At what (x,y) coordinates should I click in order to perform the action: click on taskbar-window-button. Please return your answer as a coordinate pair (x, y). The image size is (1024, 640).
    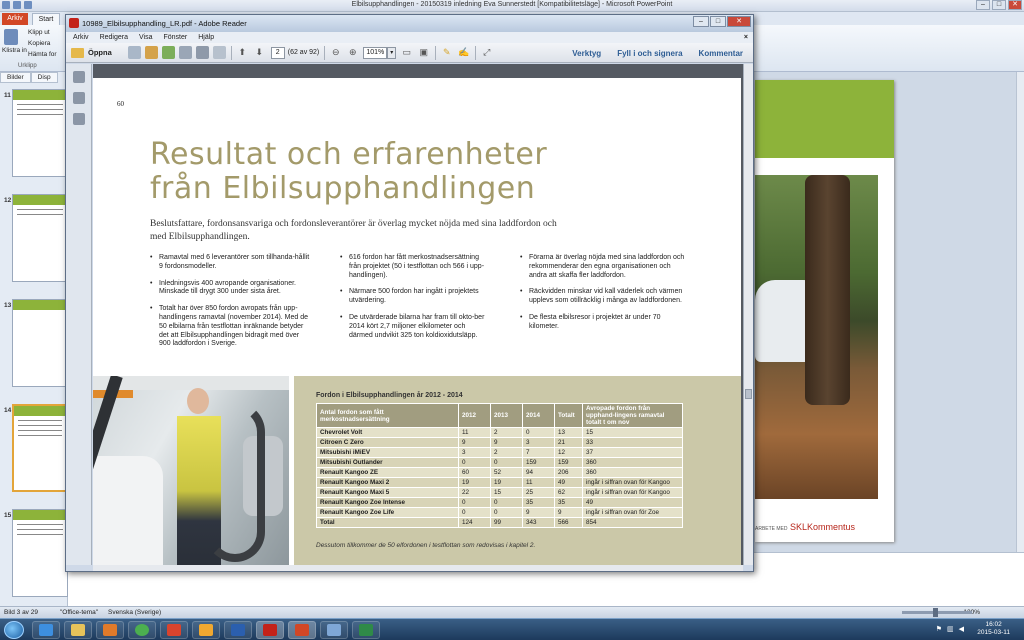
    Looking at the image, I should click on (334, 630).